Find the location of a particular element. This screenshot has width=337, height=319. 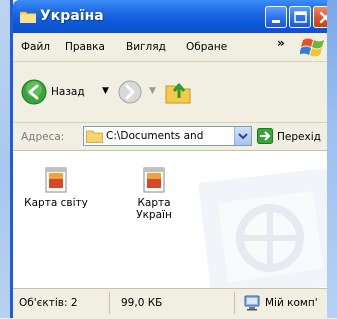

window-title: Україна is located at coordinates (72, 16).